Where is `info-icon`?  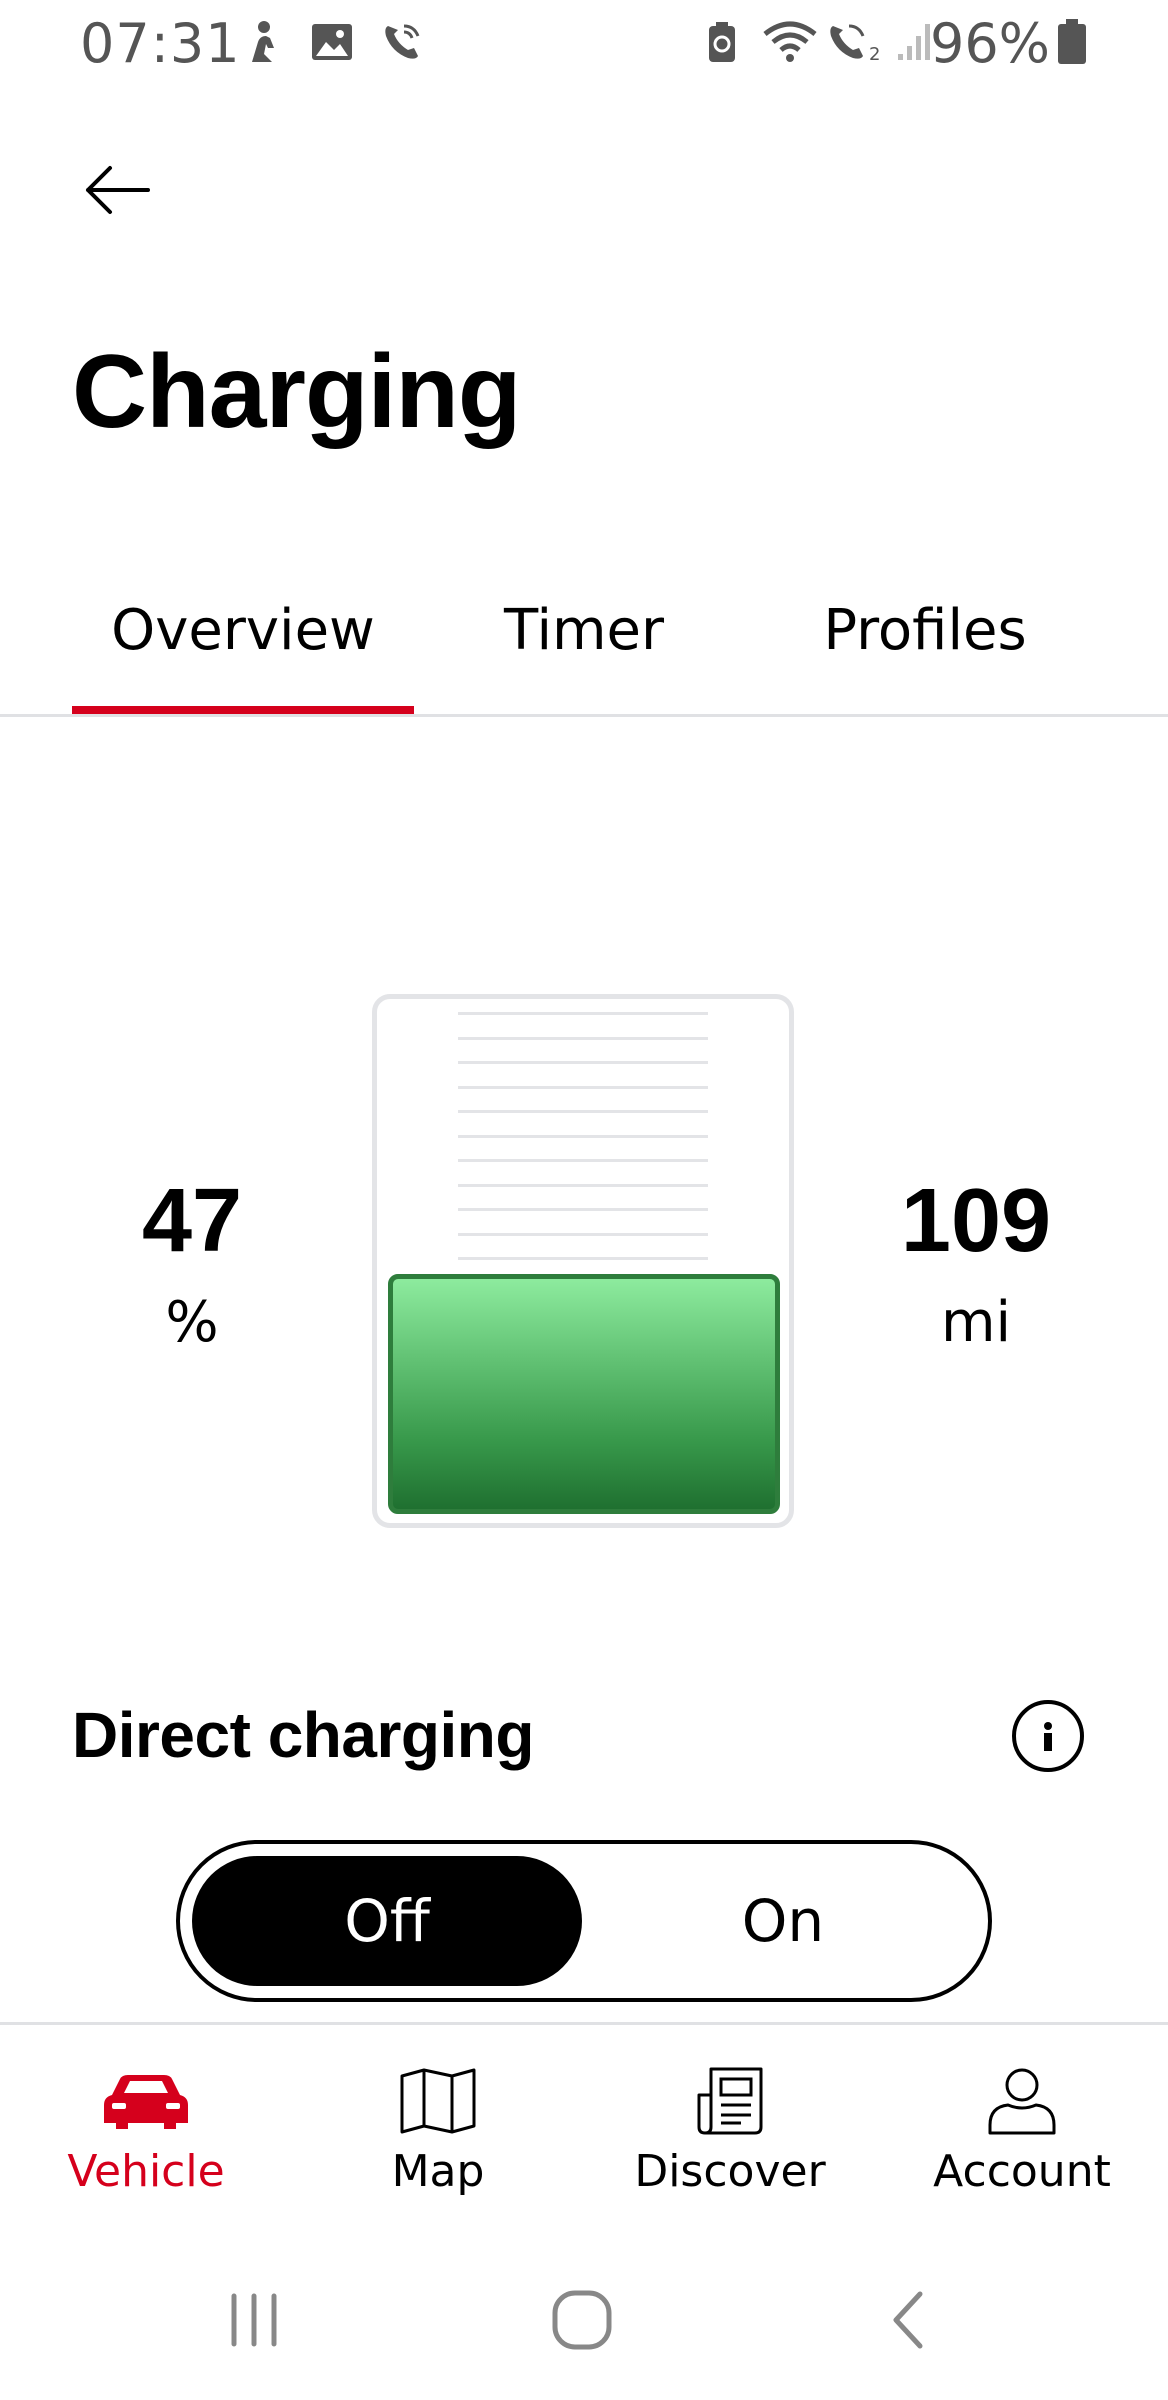 info-icon is located at coordinates (1048, 1736).